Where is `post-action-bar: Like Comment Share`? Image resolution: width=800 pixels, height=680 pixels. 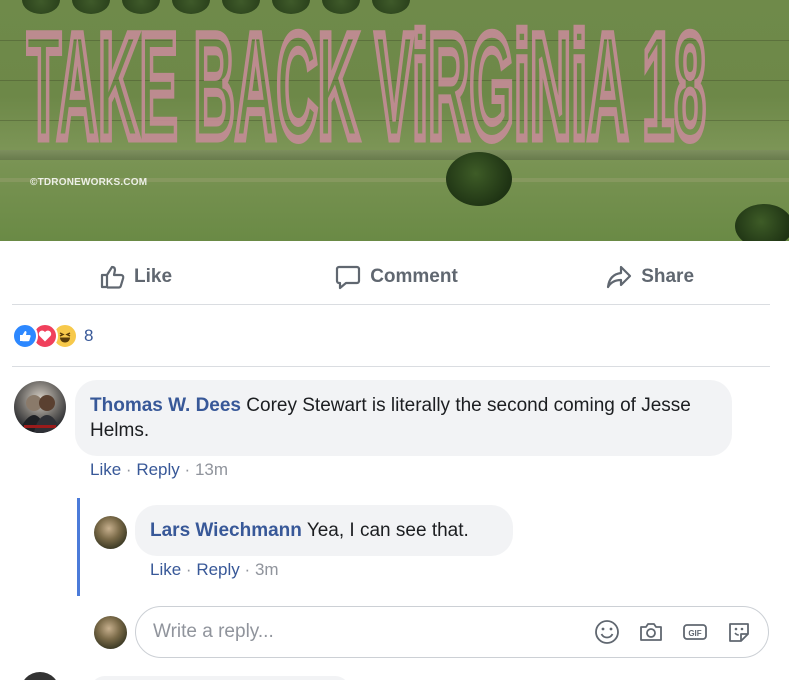 post-action-bar: Like Comment Share is located at coordinates (391, 277).